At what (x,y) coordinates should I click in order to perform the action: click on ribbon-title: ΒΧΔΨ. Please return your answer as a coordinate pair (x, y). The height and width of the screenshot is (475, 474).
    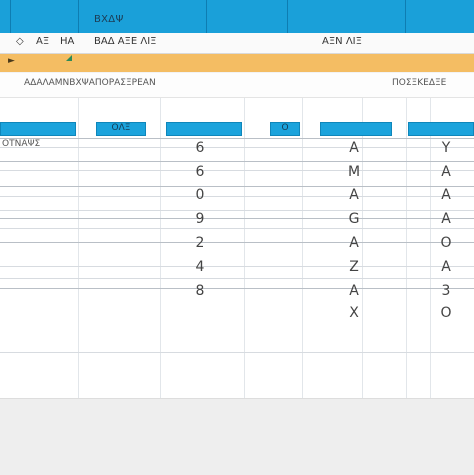
    Looking at the image, I should click on (109, 19).